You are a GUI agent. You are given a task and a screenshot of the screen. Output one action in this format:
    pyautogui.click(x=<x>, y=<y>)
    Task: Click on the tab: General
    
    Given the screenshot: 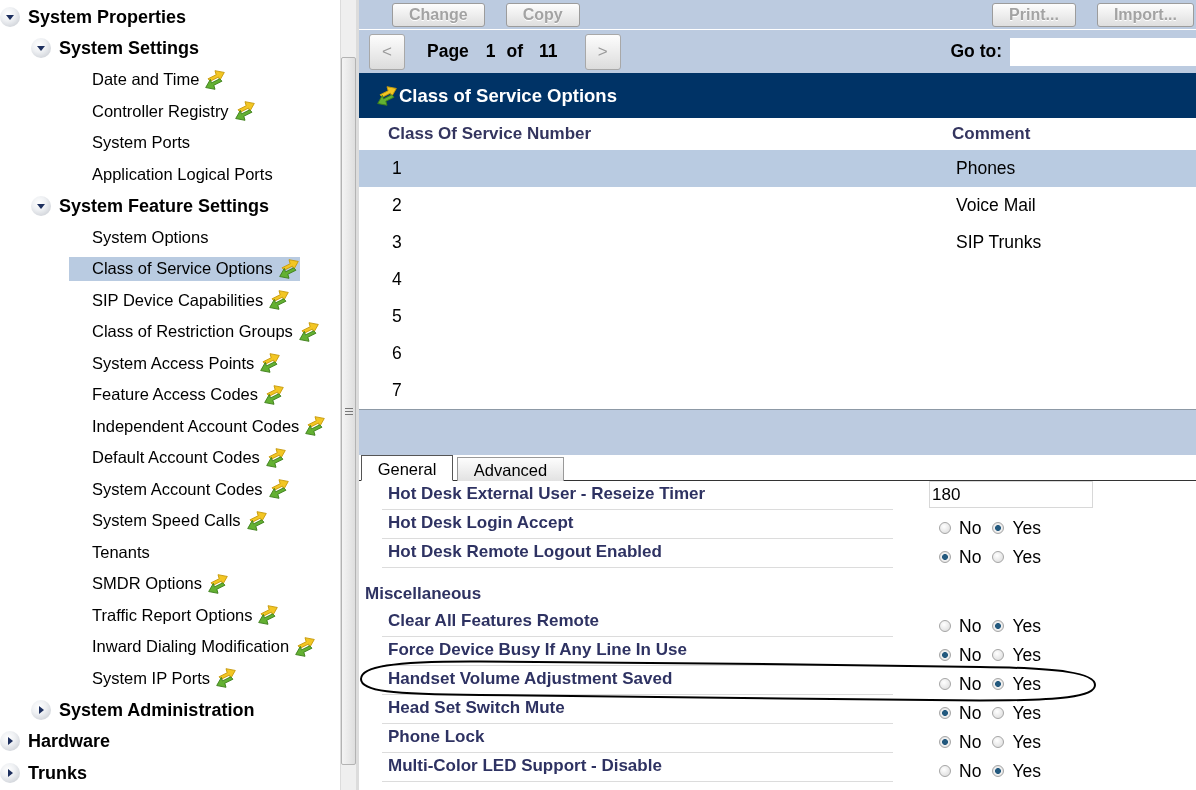 What is the action you would take?
    pyautogui.click(x=407, y=468)
    